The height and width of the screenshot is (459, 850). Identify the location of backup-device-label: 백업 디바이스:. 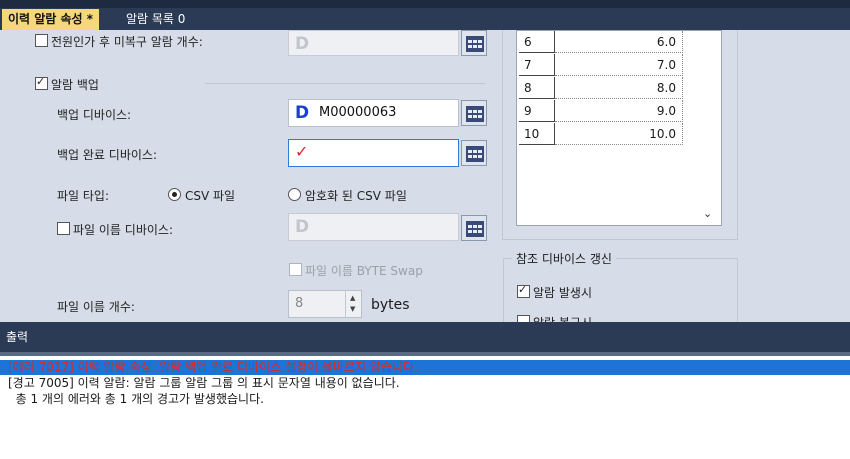
(94, 115).